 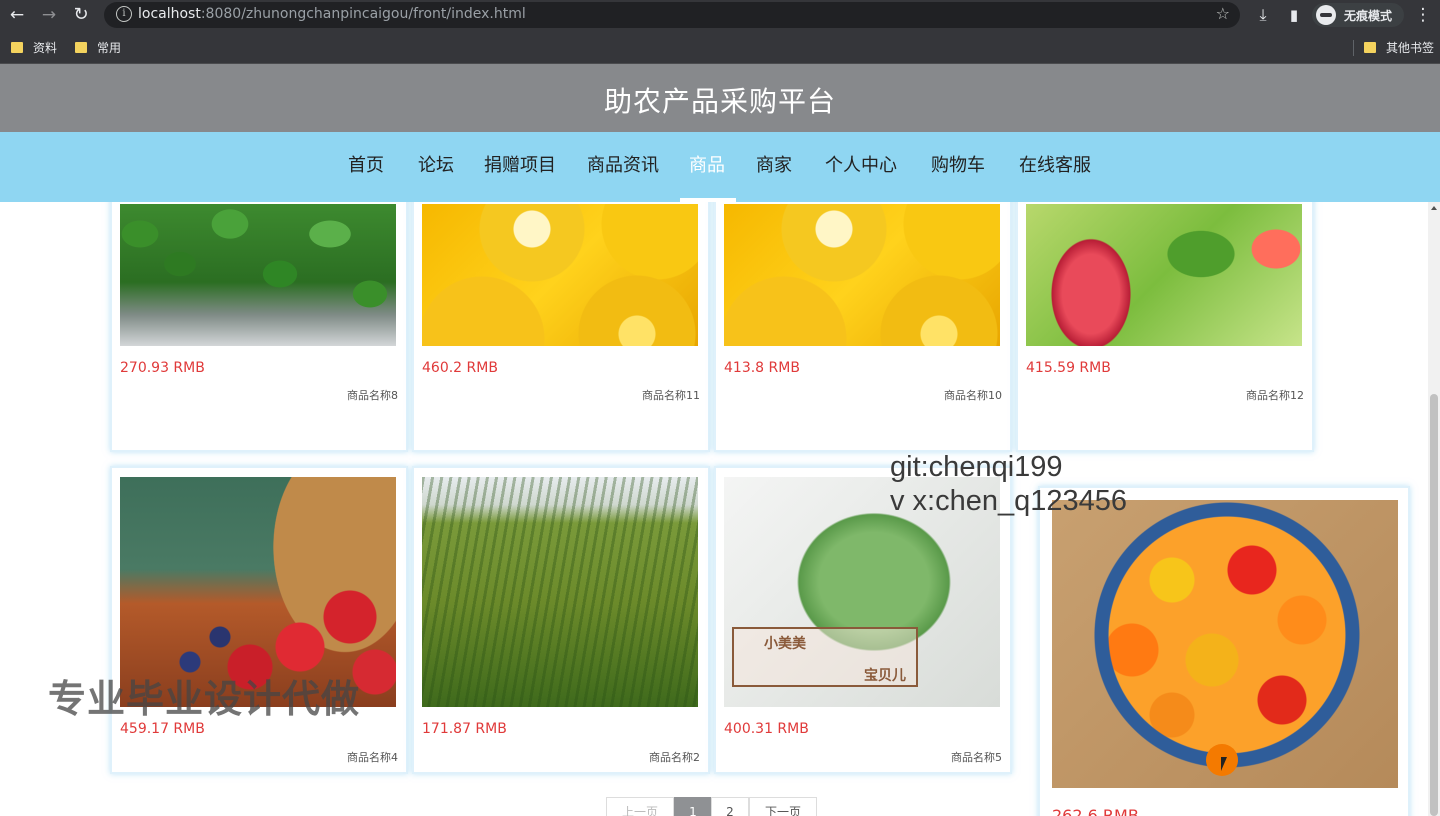 I want to click on bookmarks-bar: 资料 常用 其他书签, so click(x=720, y=47).